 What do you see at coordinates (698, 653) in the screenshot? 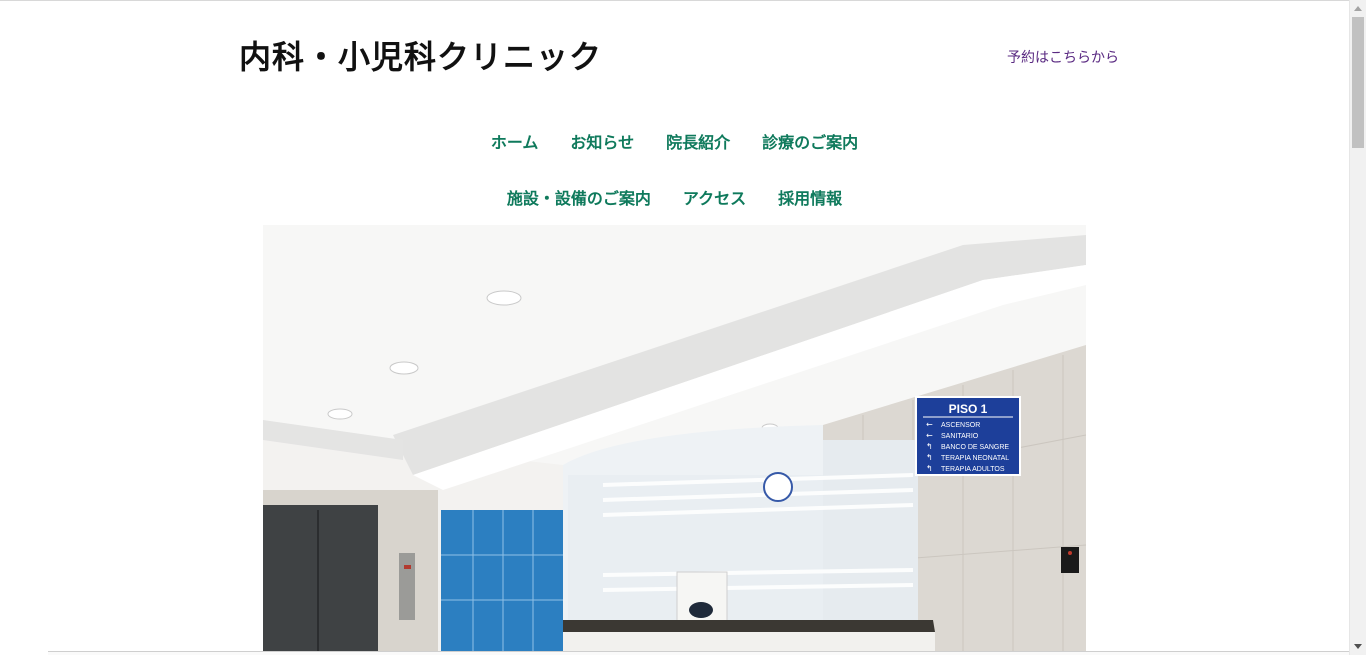
I see `bottom-edge` at bounding box center [698, 653].